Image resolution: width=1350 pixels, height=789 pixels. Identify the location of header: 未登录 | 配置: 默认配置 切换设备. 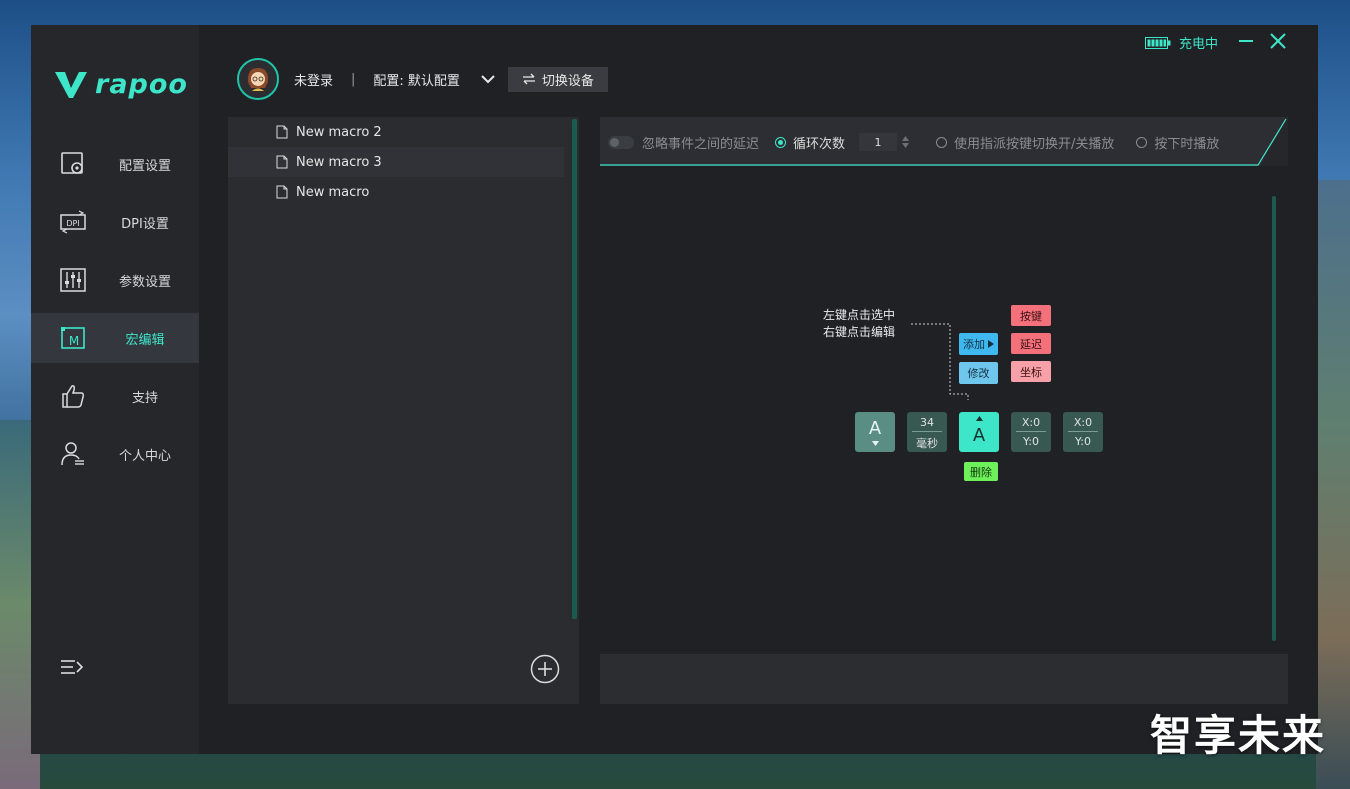
(422, 79).